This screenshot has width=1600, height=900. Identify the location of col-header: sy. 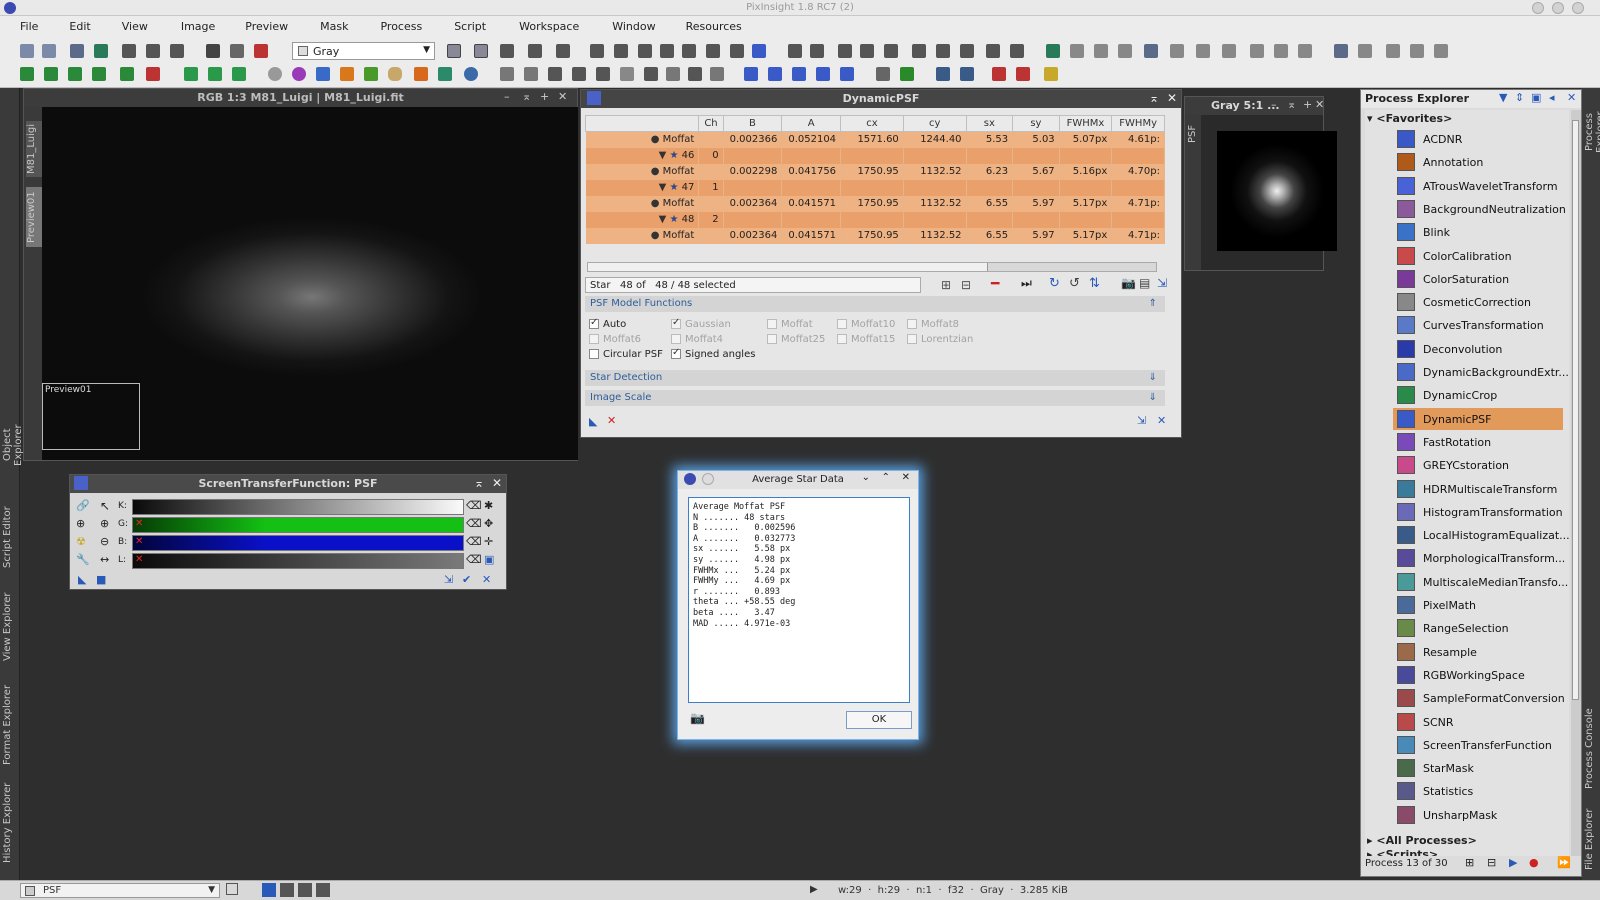
(1036, 123).